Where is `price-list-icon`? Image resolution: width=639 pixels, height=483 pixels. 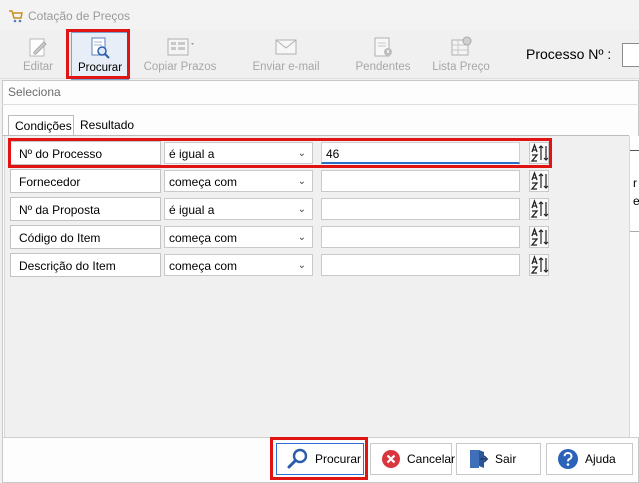
price-list-icon is located at coordinates (461, 46).